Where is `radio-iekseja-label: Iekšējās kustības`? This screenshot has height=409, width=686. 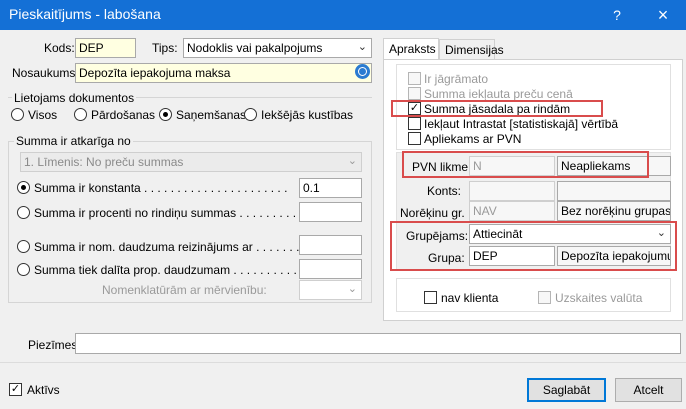
radio-iekseja-label: Iekšējās kustības is located at coordinates (307, 115).